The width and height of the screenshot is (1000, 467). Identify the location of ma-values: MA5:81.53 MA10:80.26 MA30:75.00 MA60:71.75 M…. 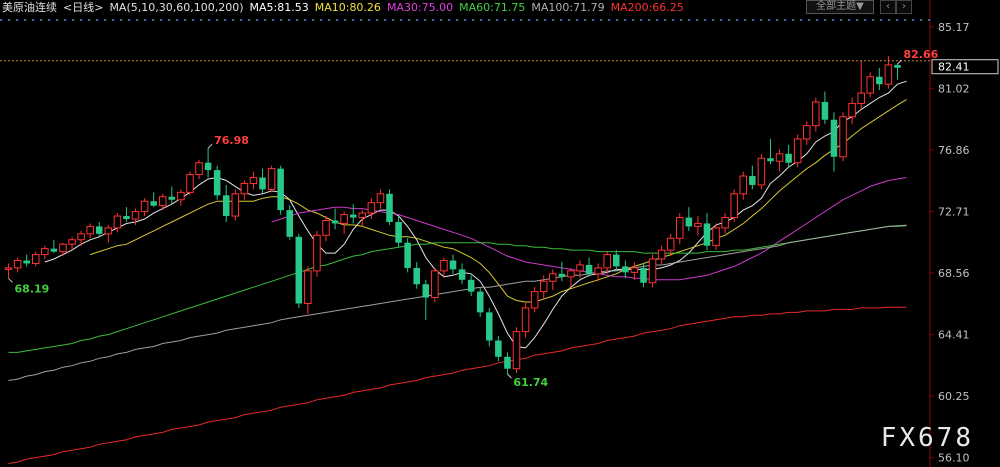
(470, 7).